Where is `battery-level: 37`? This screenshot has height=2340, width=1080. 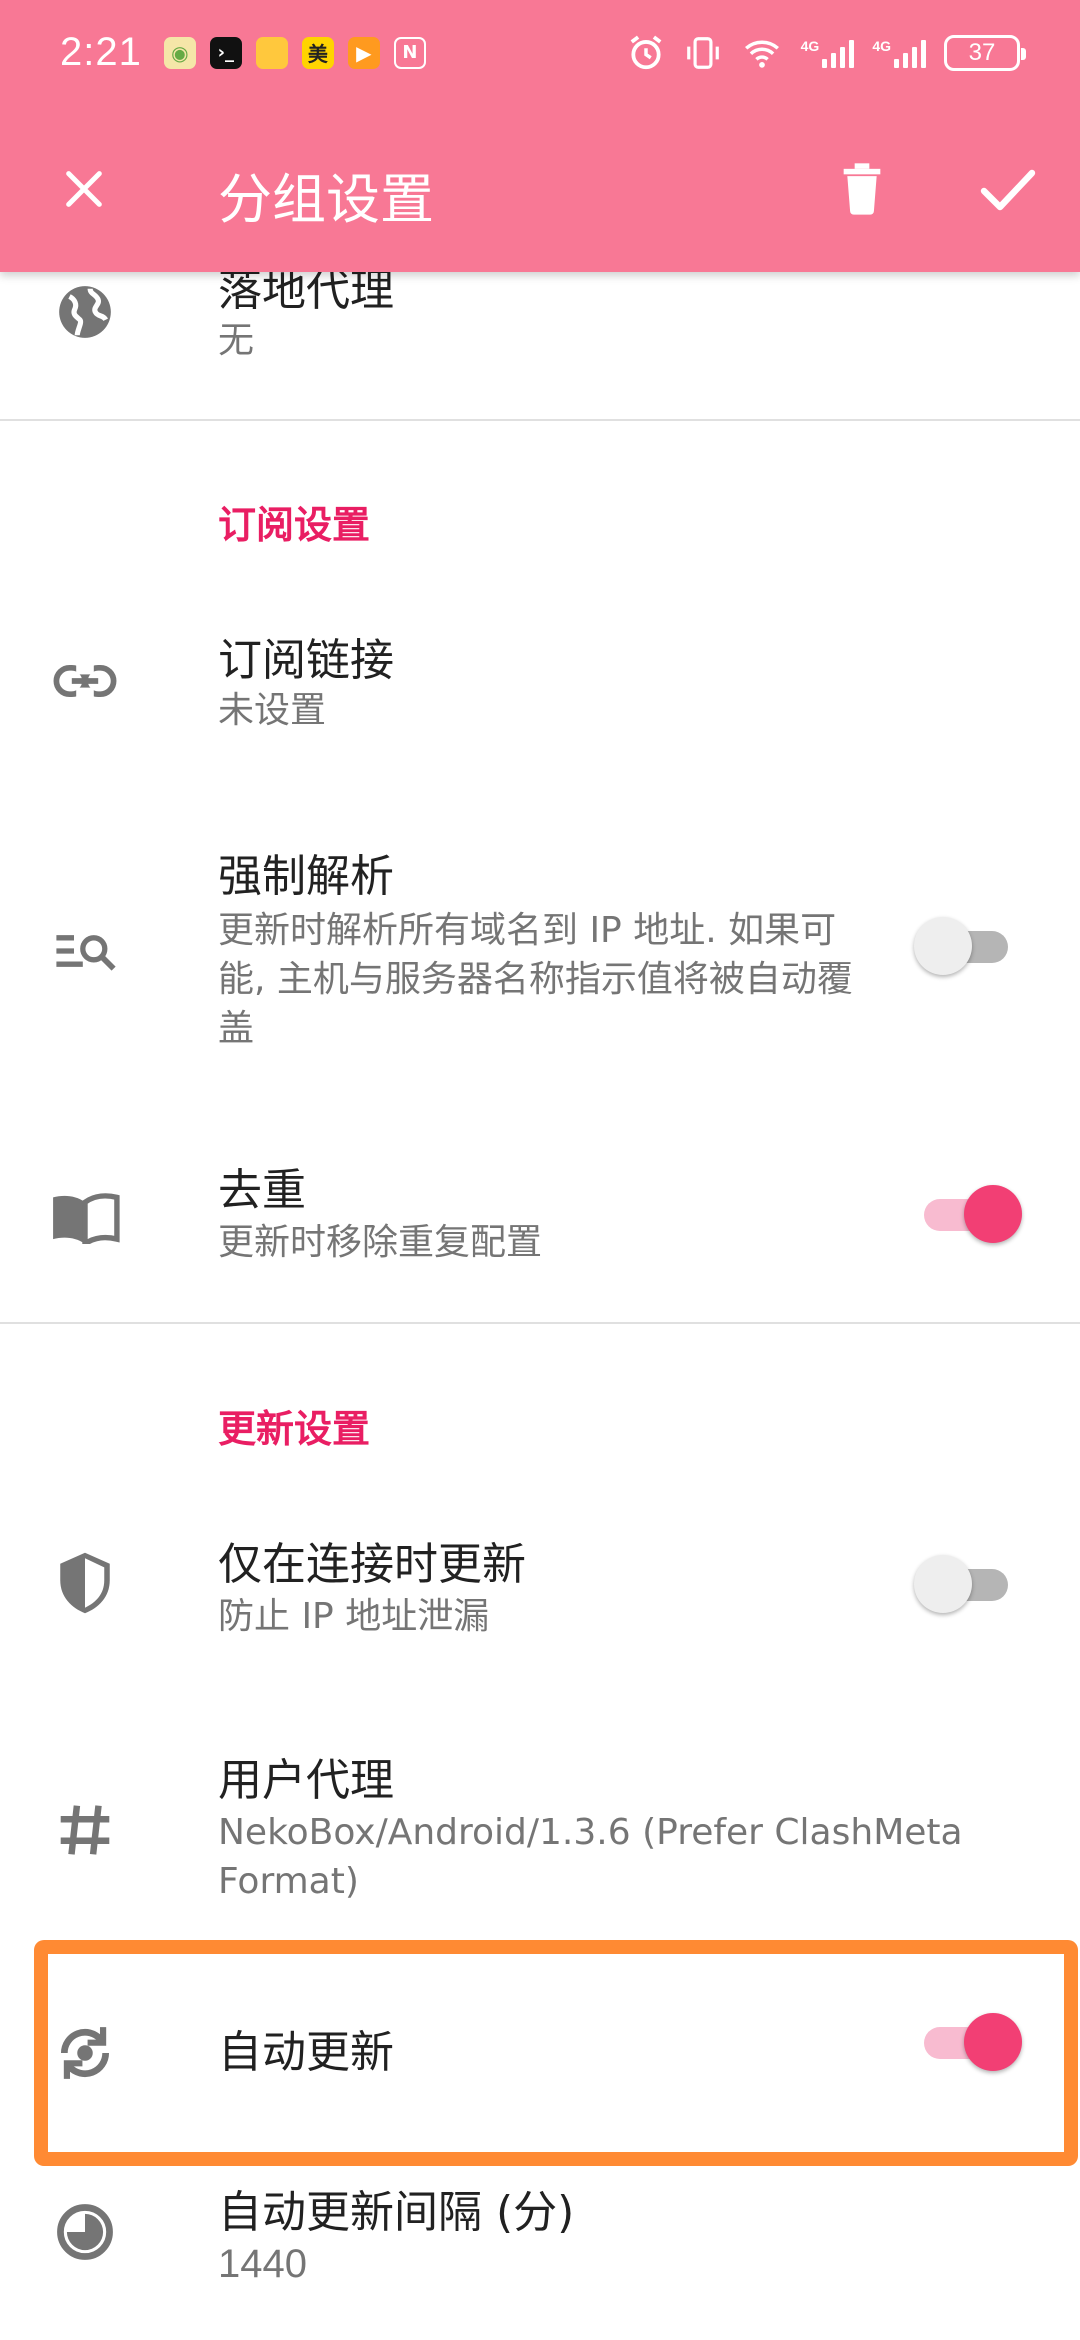 battery-level: 37 is located at coordinates (982, 52).